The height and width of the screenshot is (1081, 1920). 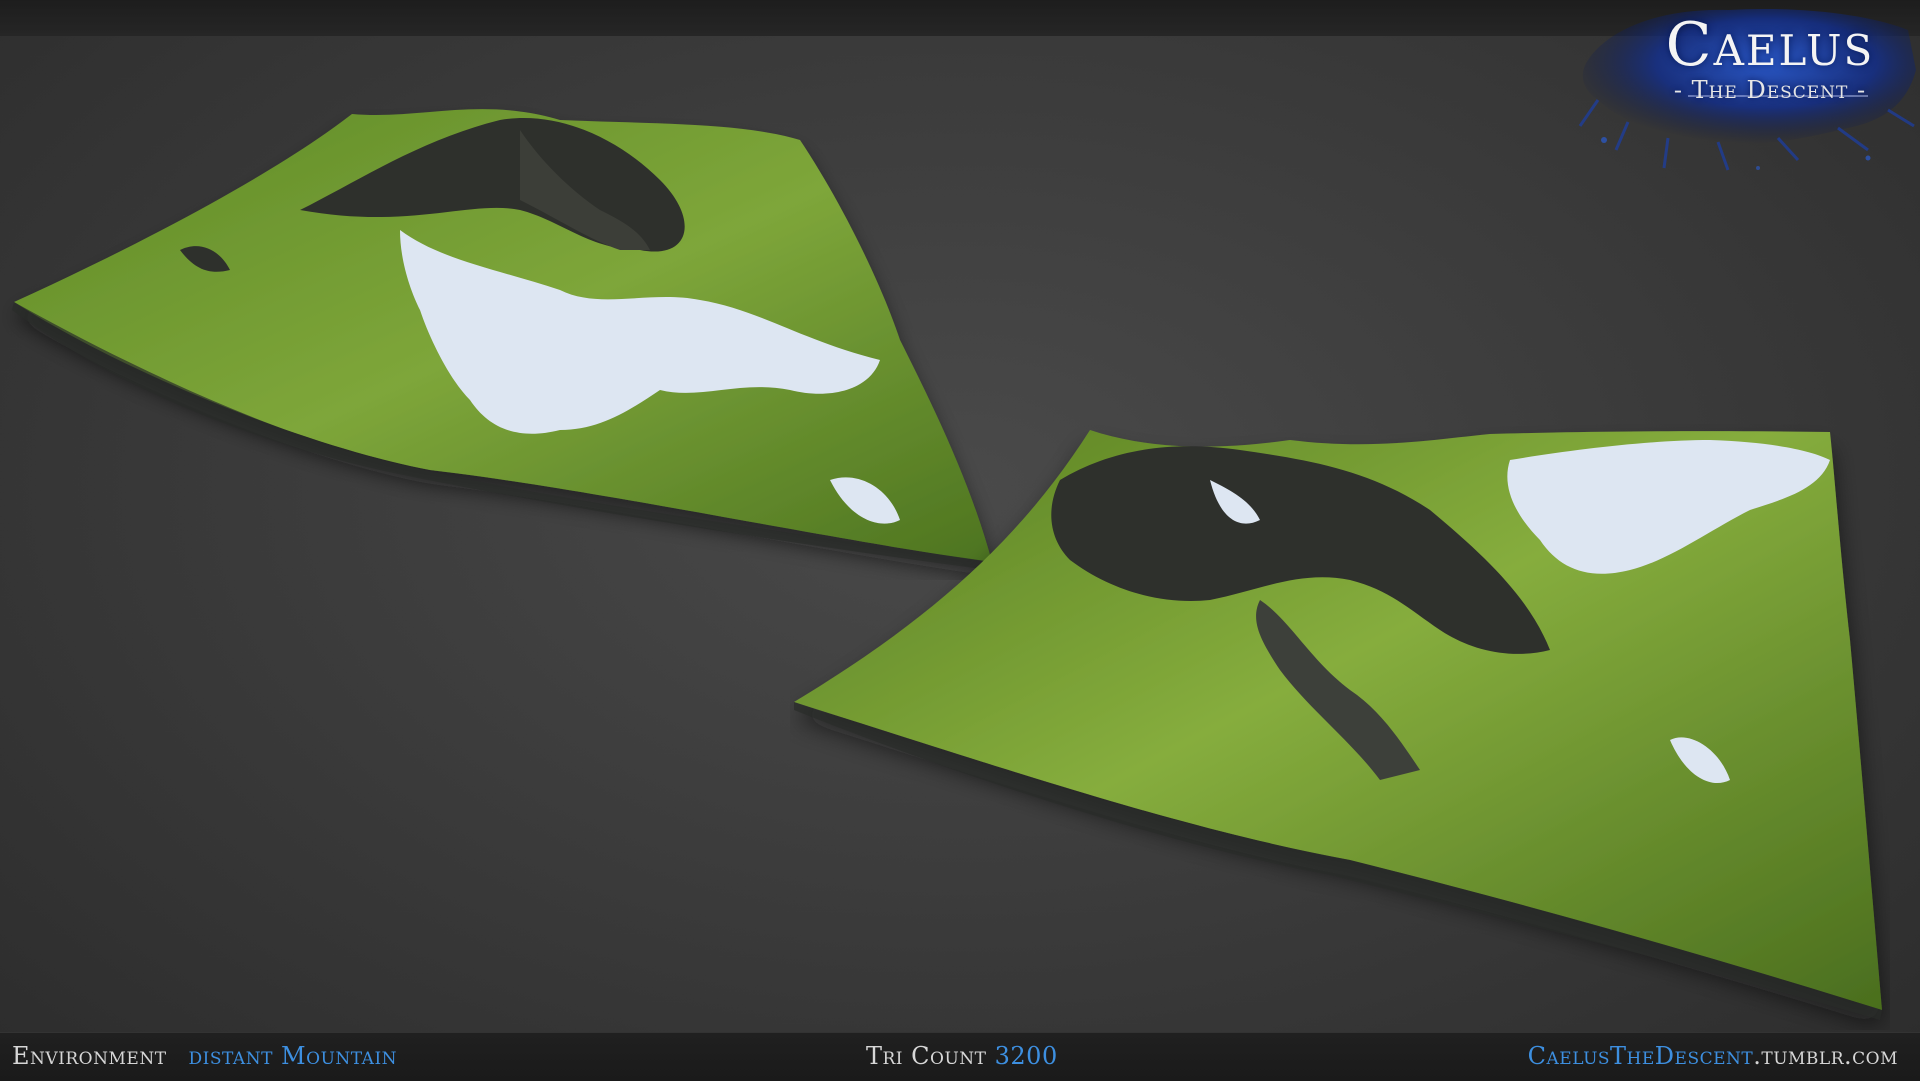 What do you see at coordinates (1770, 90) in the screenshot?
I see `logo-subtitle: - The Descent -` at bounding box center [1770, 90].